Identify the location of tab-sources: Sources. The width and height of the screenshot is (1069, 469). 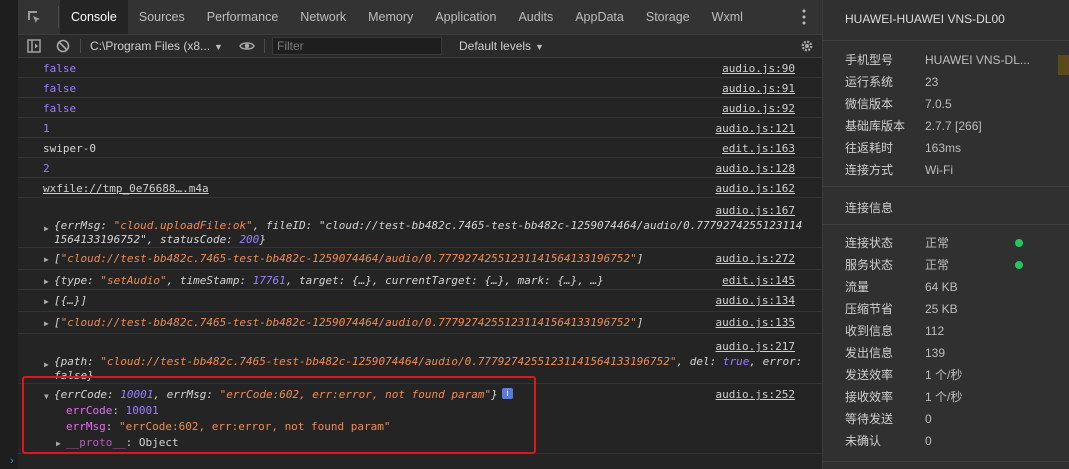
(162, 17).